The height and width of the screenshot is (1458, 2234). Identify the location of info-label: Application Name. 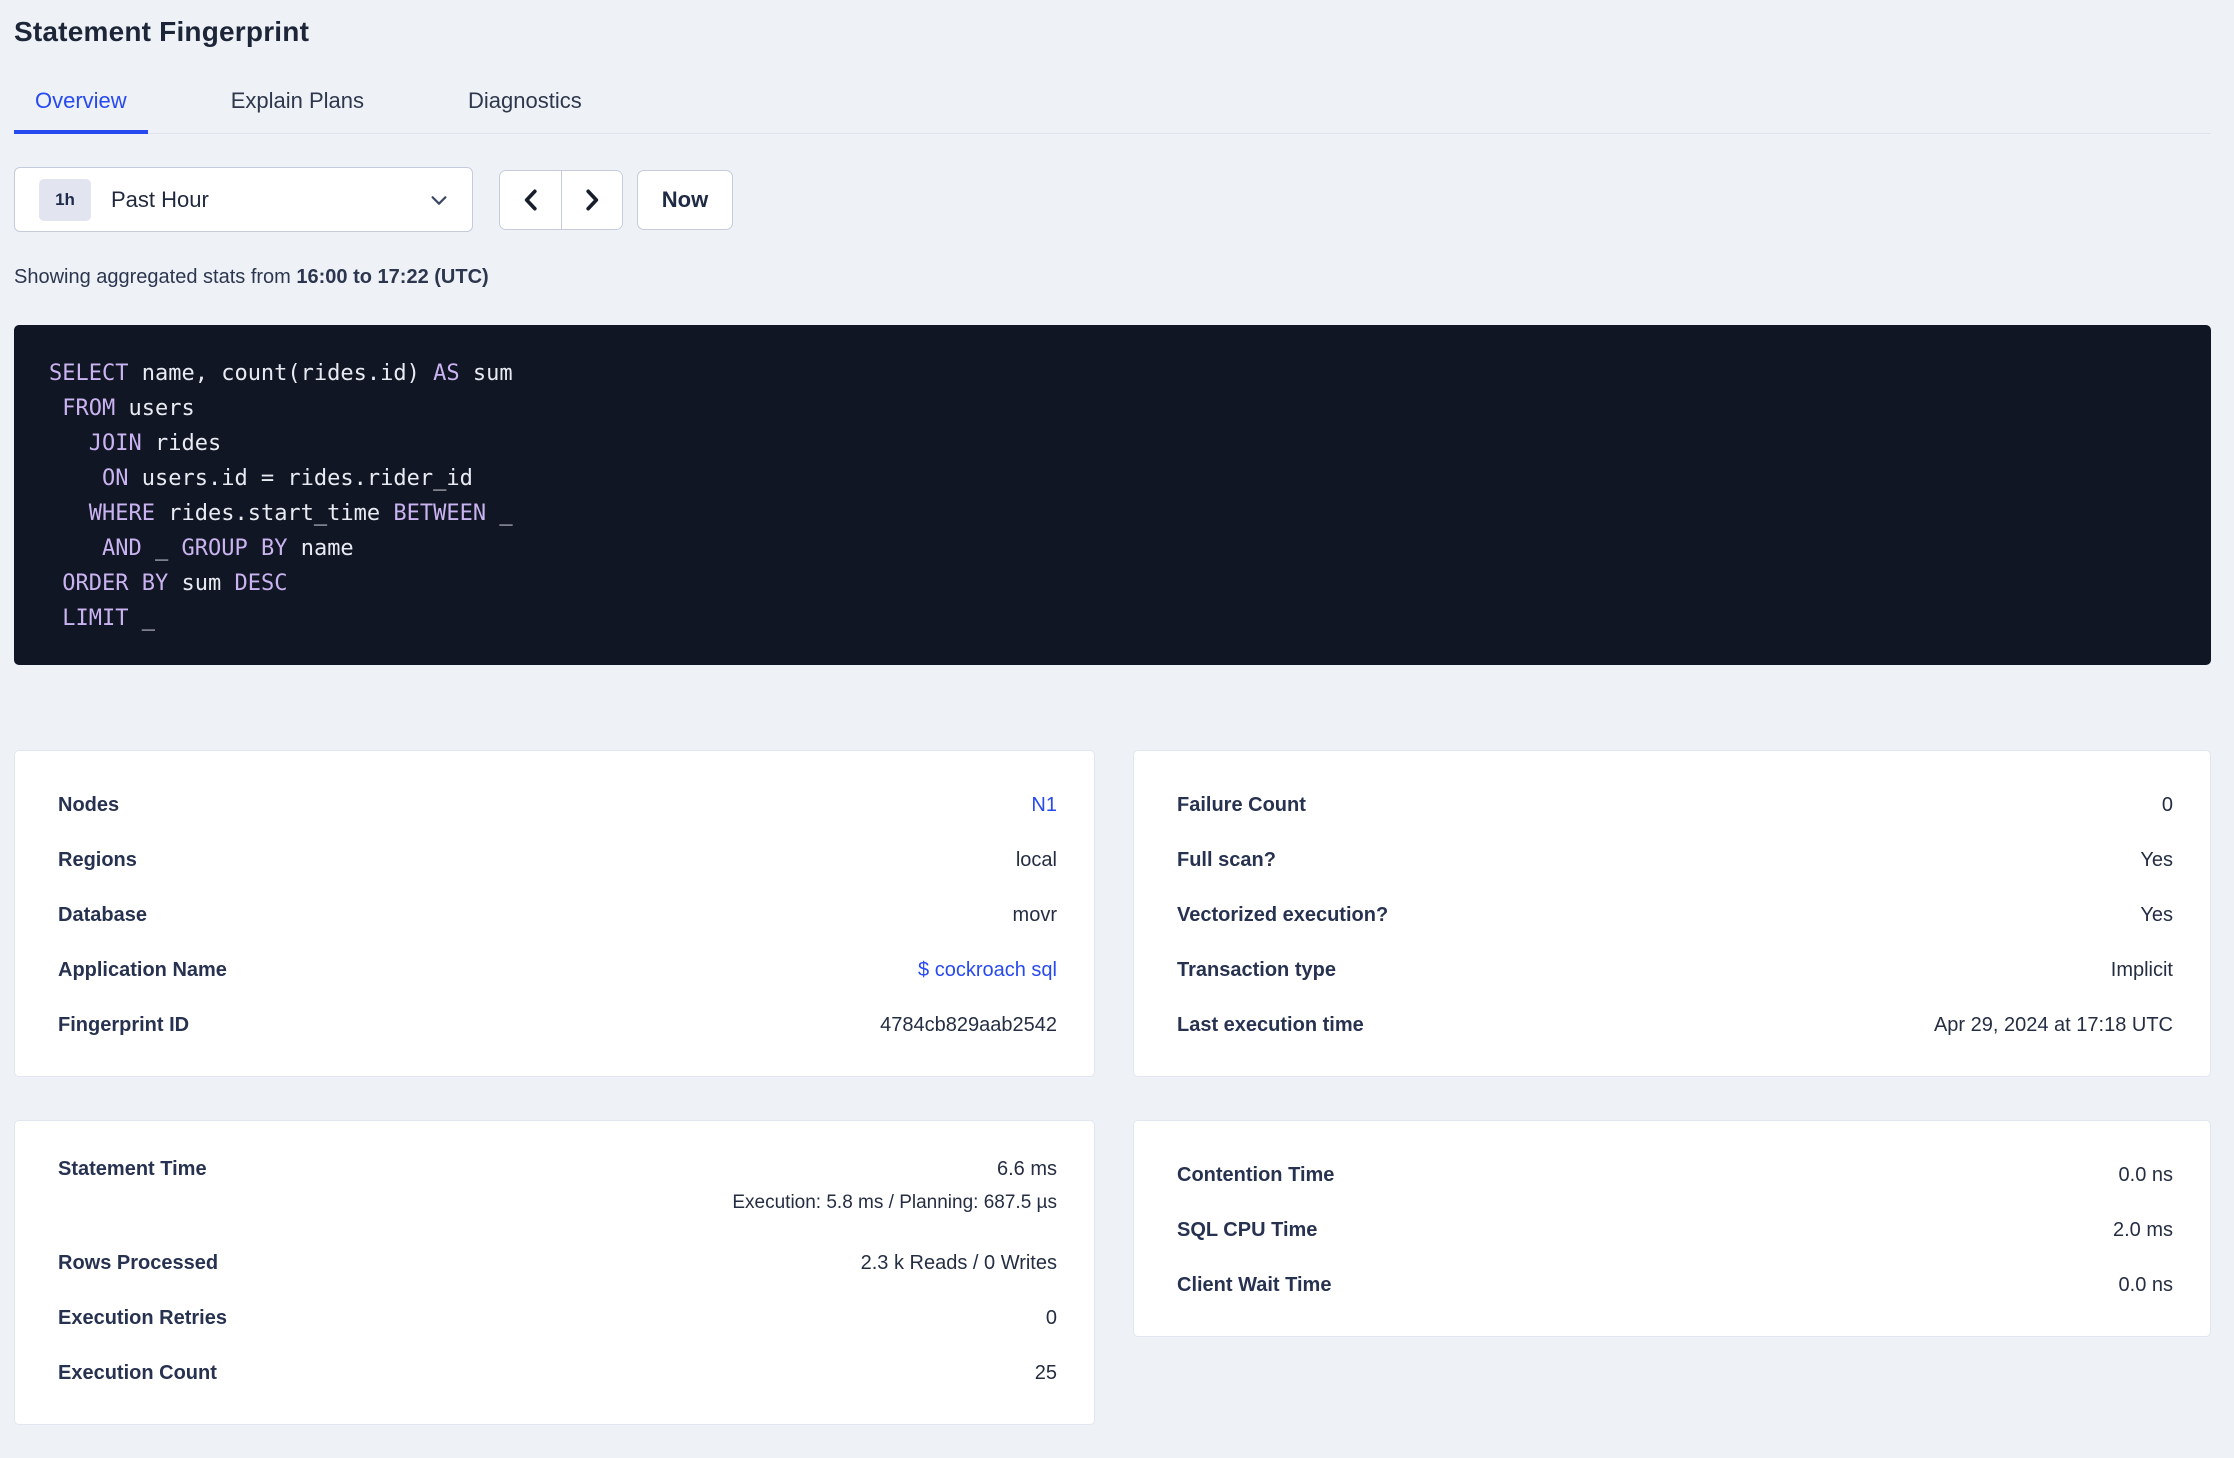
(142, 970).